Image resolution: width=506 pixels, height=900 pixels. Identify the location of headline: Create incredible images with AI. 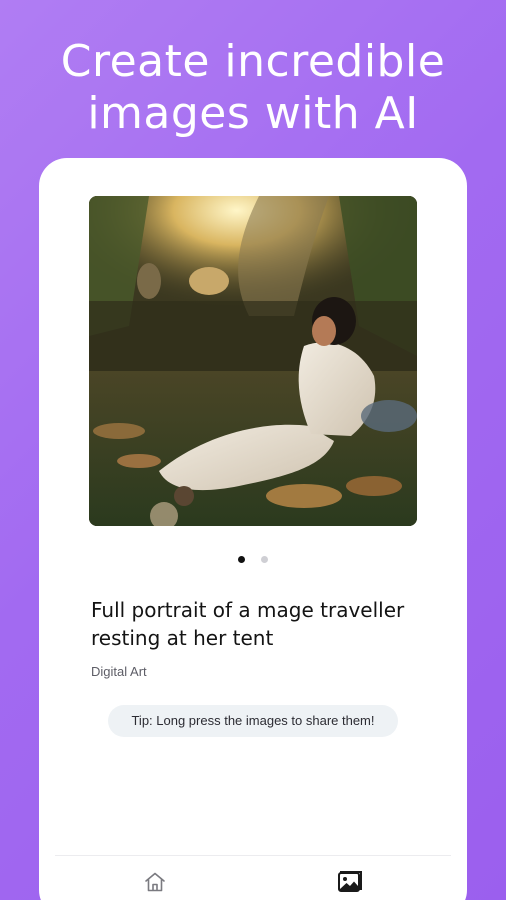
(253, 88).